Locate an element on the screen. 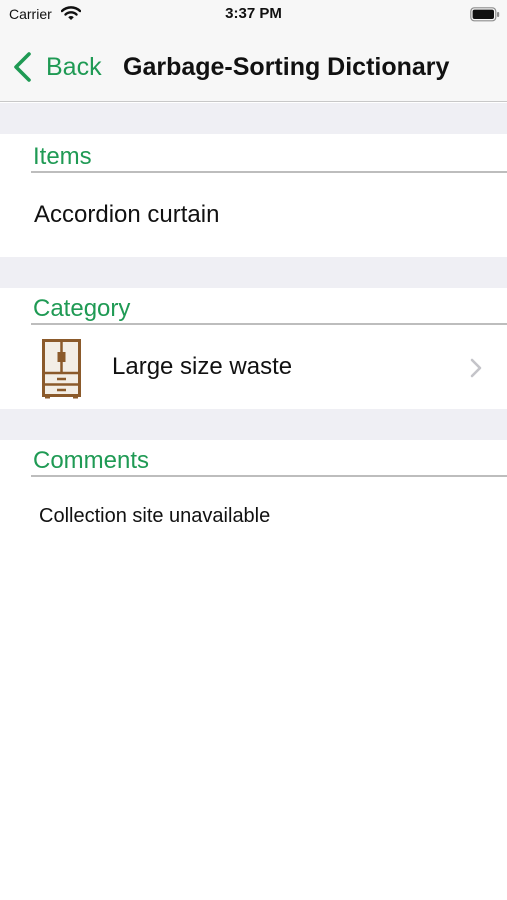 This screenshot has width=507, height=900. category-row: Large size waste is located at coordinates (253, 367).